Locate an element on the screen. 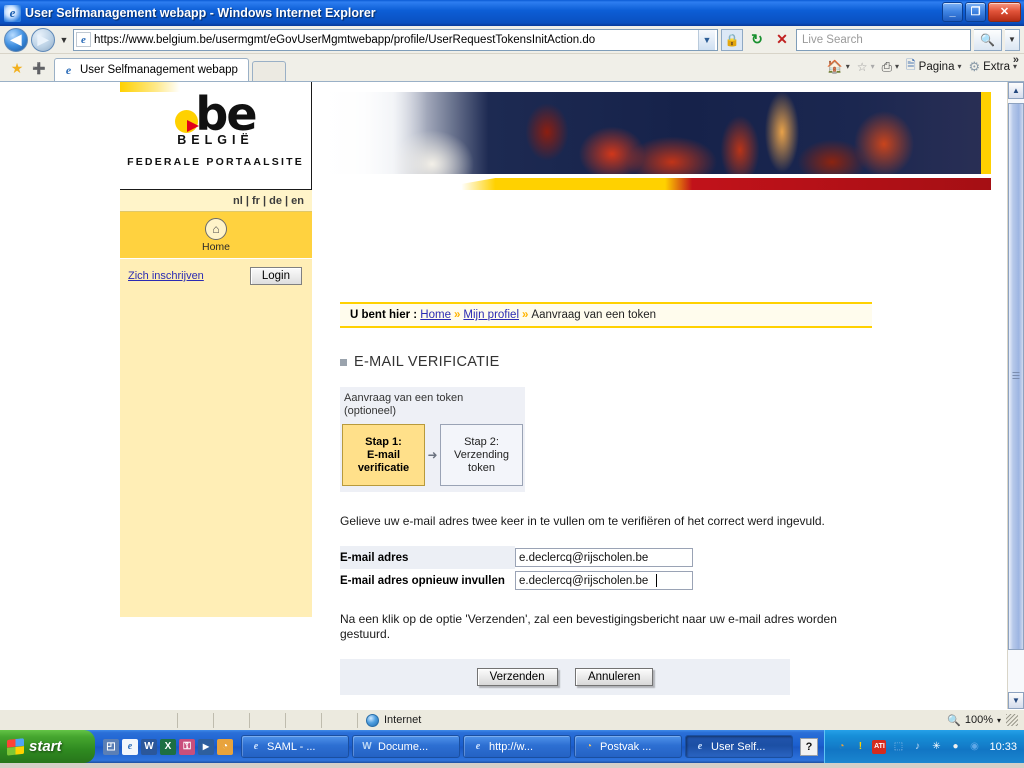 The height and width of the screenshot is (768, 1024). wizard-arrow-icon: ➜ is located at coordinates (432, 455).